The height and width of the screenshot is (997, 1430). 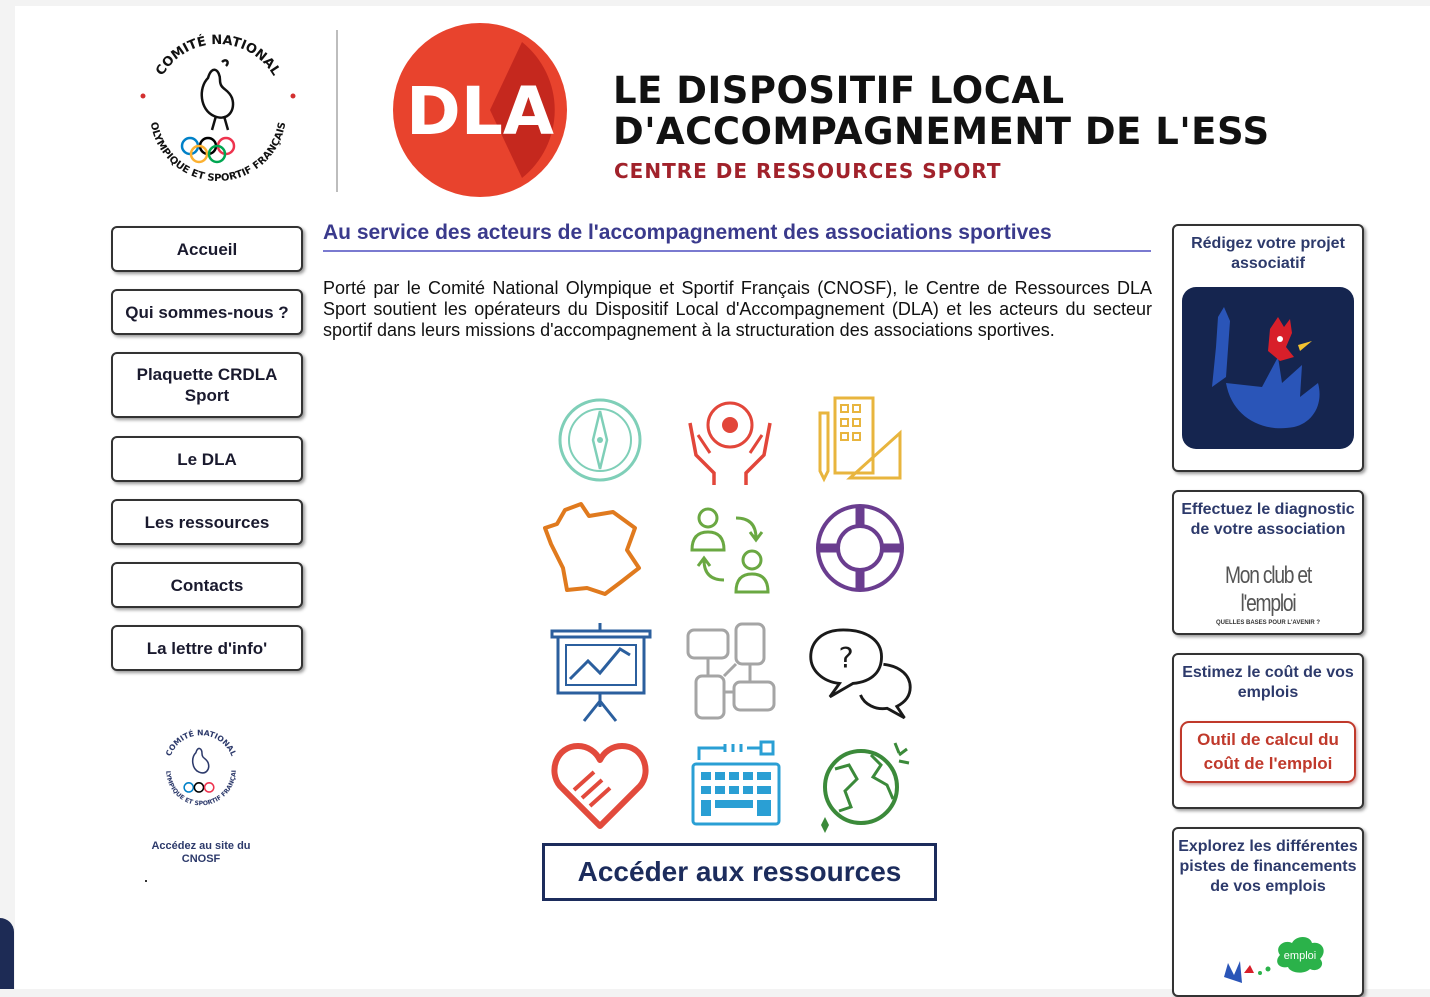 What do you see at coordinates (207, 385) in the screenshot?
I see `nav-item-plaquette: Plaquette CRDLA Sport` at bounding box center [207, 385].